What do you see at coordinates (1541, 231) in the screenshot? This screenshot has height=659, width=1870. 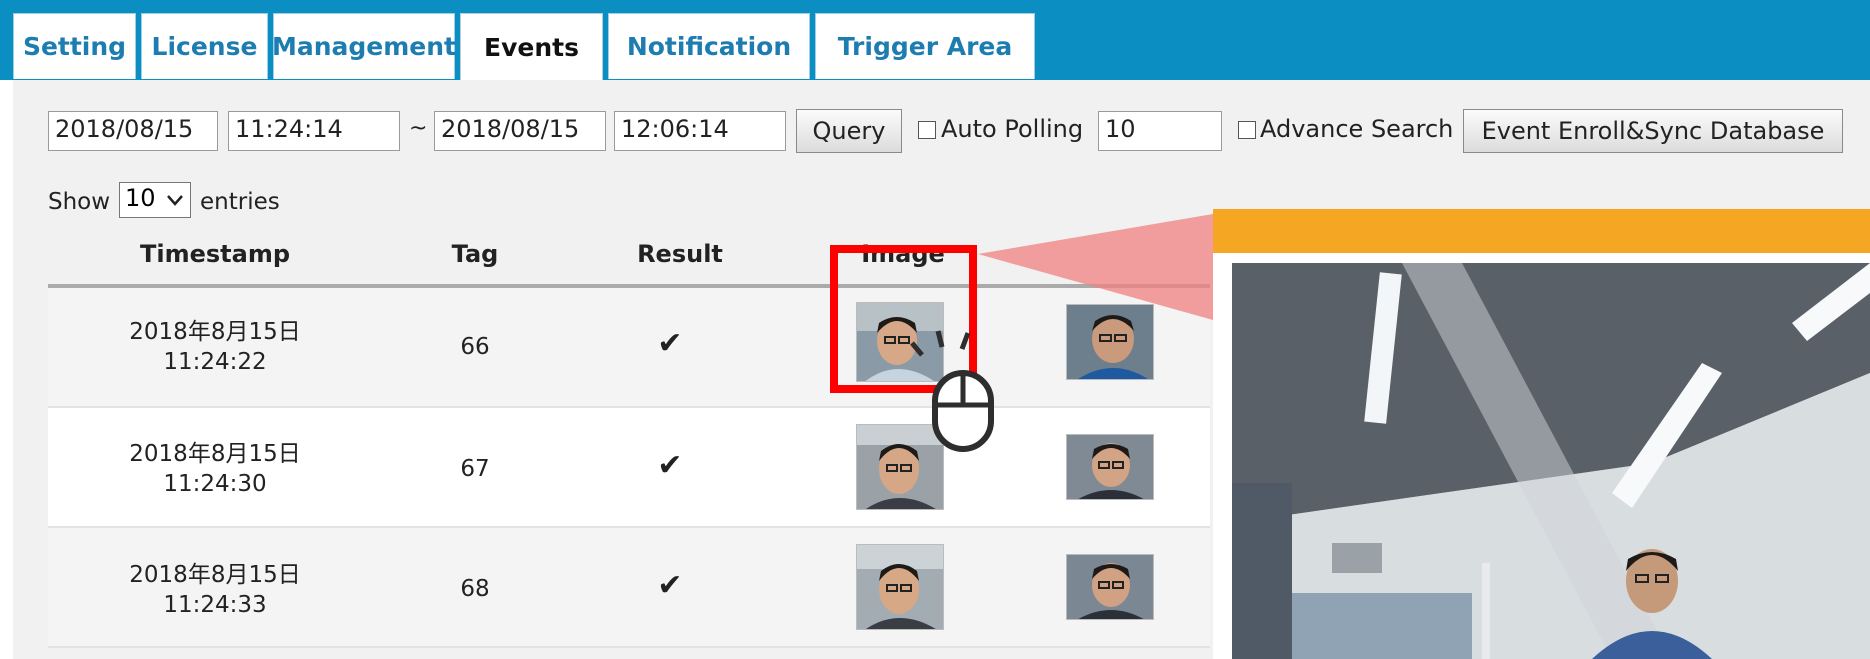 I see `popup-title-bar` at bounding box center [1541, 231].